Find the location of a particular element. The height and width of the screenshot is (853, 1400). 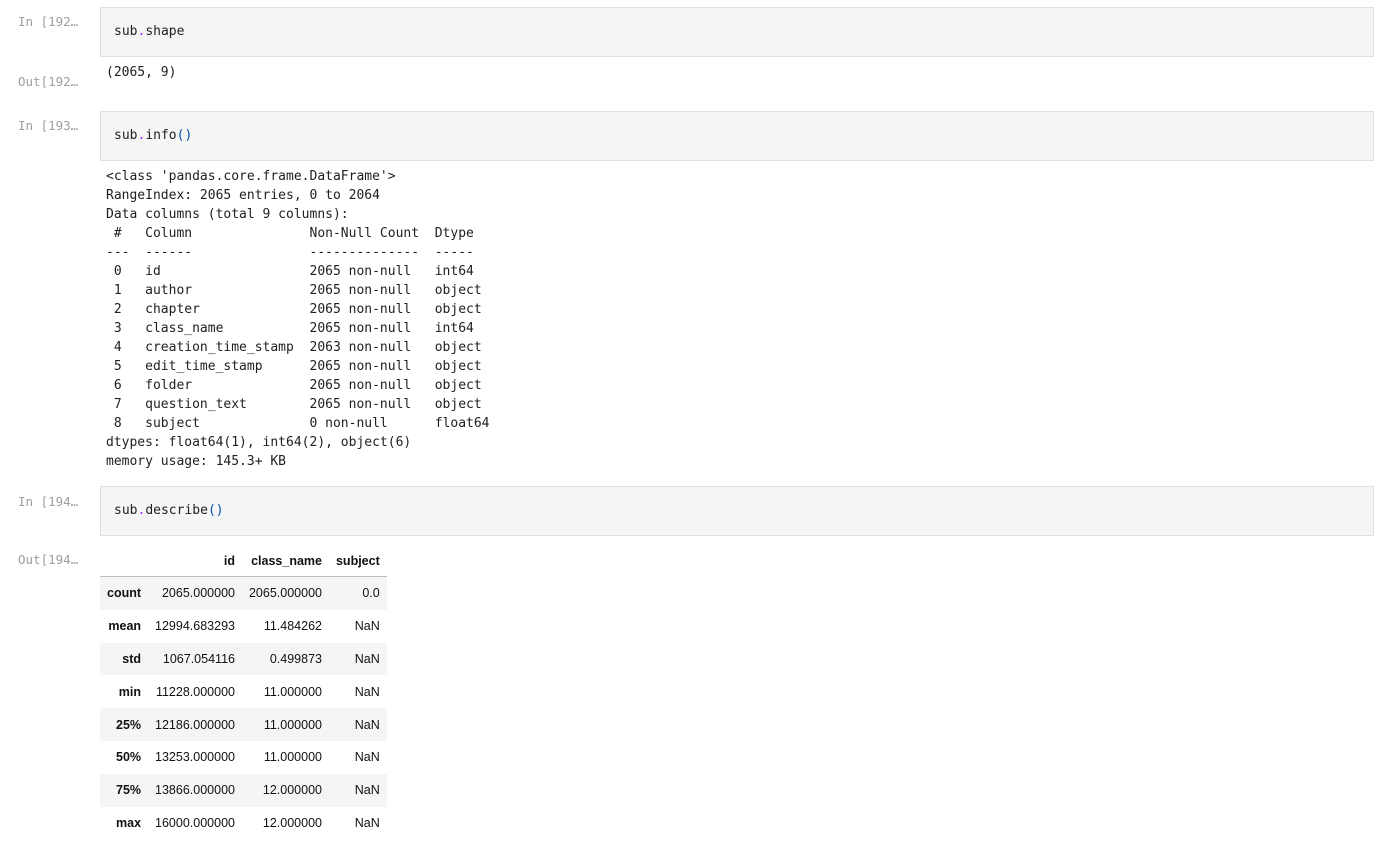

row-label: 50% is located at coordinates (129, 757).